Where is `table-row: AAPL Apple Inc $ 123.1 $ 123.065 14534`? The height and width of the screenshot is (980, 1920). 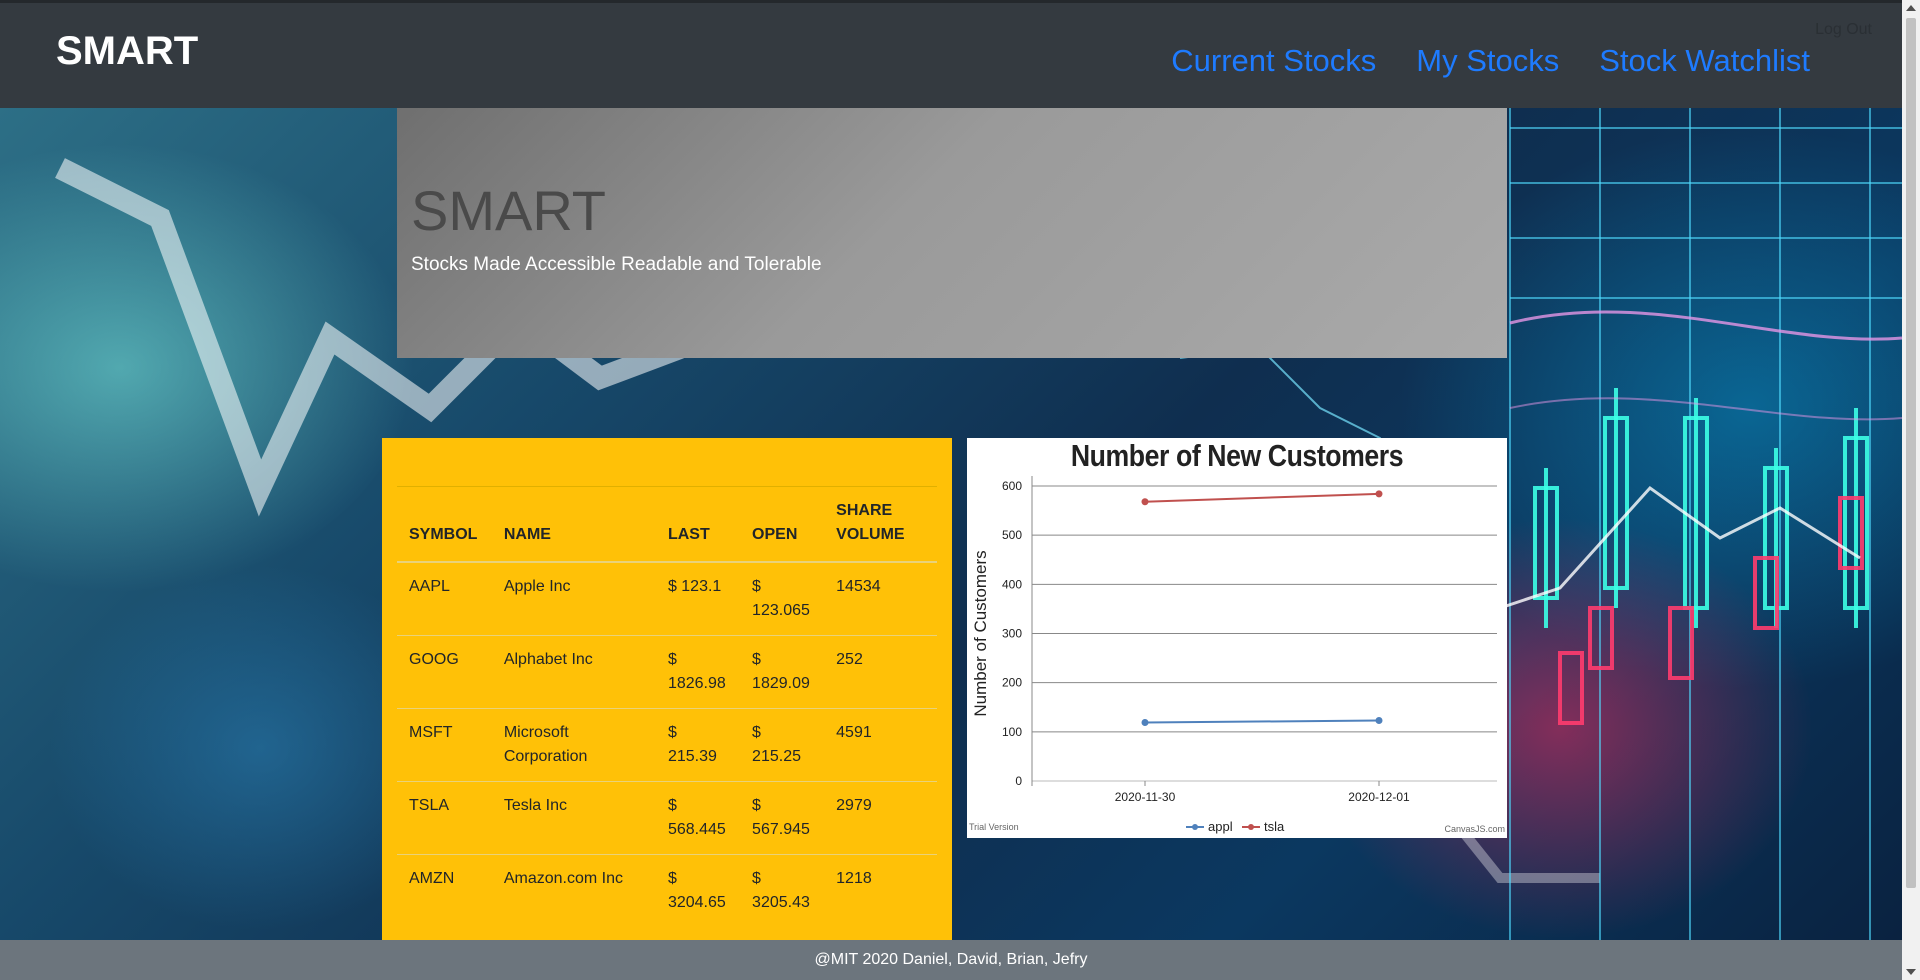 table-row: AAPL Apple Inc $ 123.1 $ 123.065 14534 is located at coordinates (667, 598).